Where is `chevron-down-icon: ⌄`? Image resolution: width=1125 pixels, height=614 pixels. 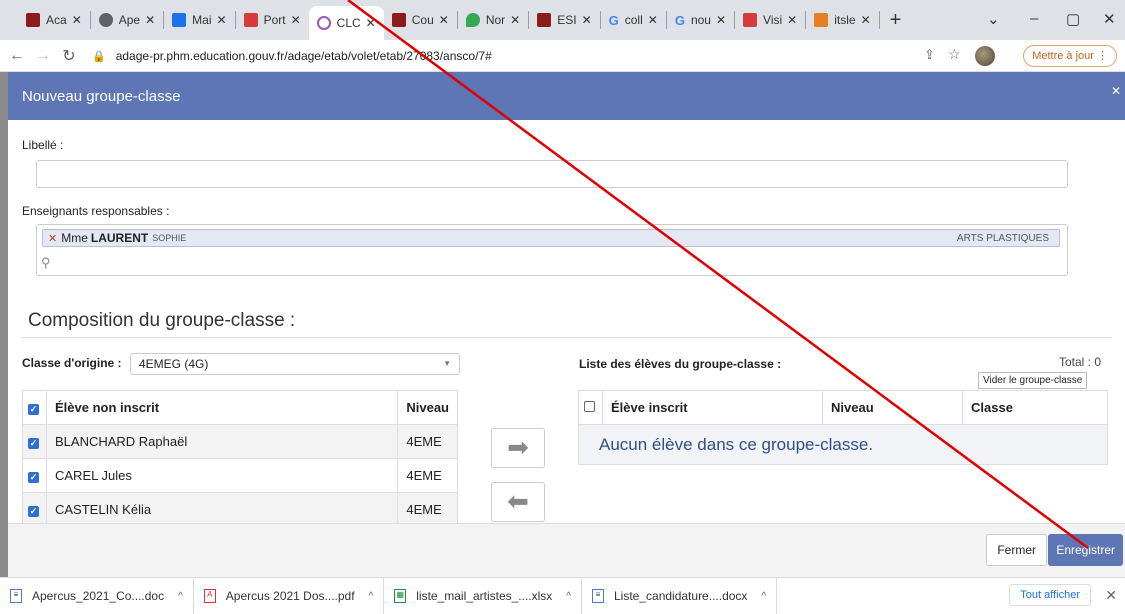
chevron-down-icon: ⌄ is located at coordinates (993, 19).